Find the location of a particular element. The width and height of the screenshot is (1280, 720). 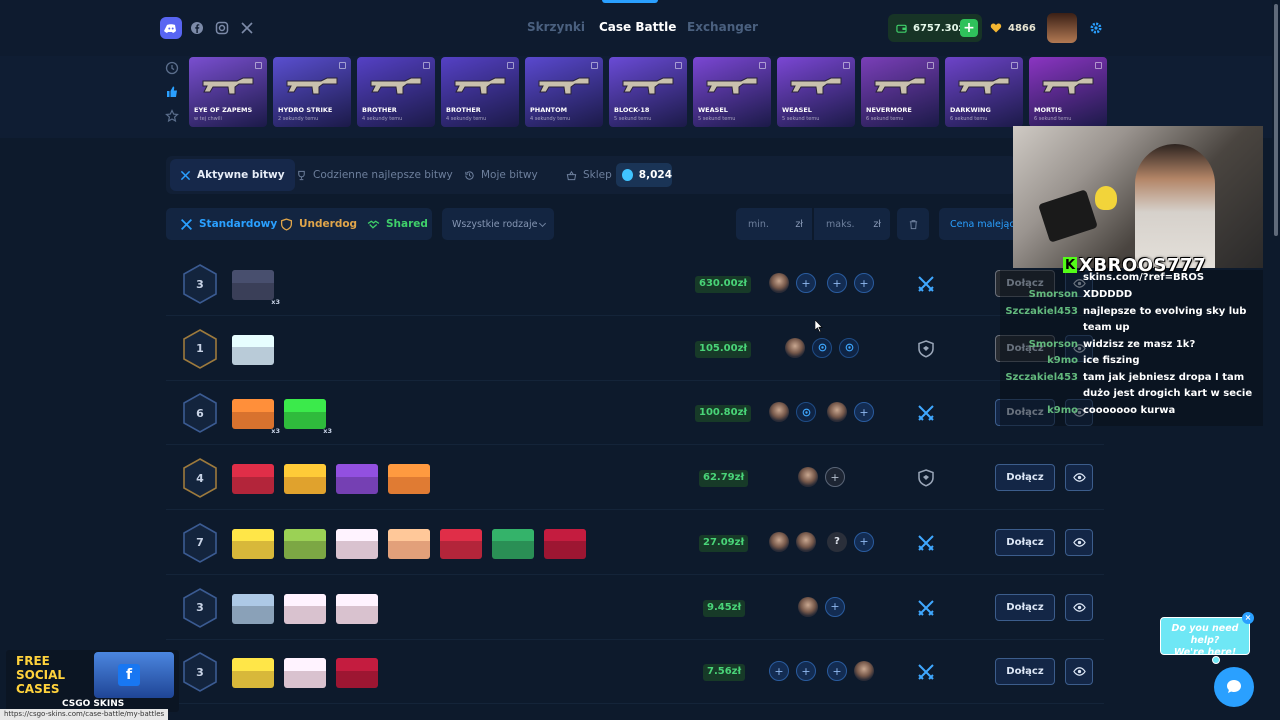

drop-time: 5 sekund temu is located at coordinates (633, 119).